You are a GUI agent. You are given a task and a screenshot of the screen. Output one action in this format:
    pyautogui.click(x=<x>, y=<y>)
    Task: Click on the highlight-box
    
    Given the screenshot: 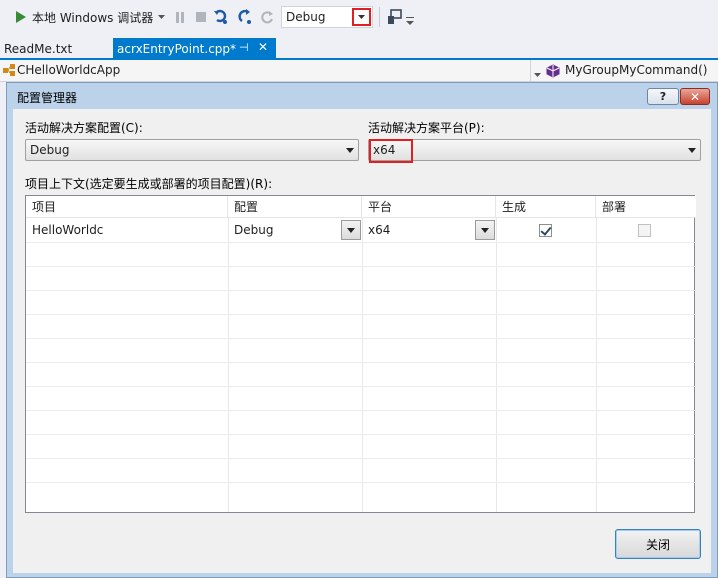 What is the action you would take?
    pyautogui.click(x=391, y=151)
    